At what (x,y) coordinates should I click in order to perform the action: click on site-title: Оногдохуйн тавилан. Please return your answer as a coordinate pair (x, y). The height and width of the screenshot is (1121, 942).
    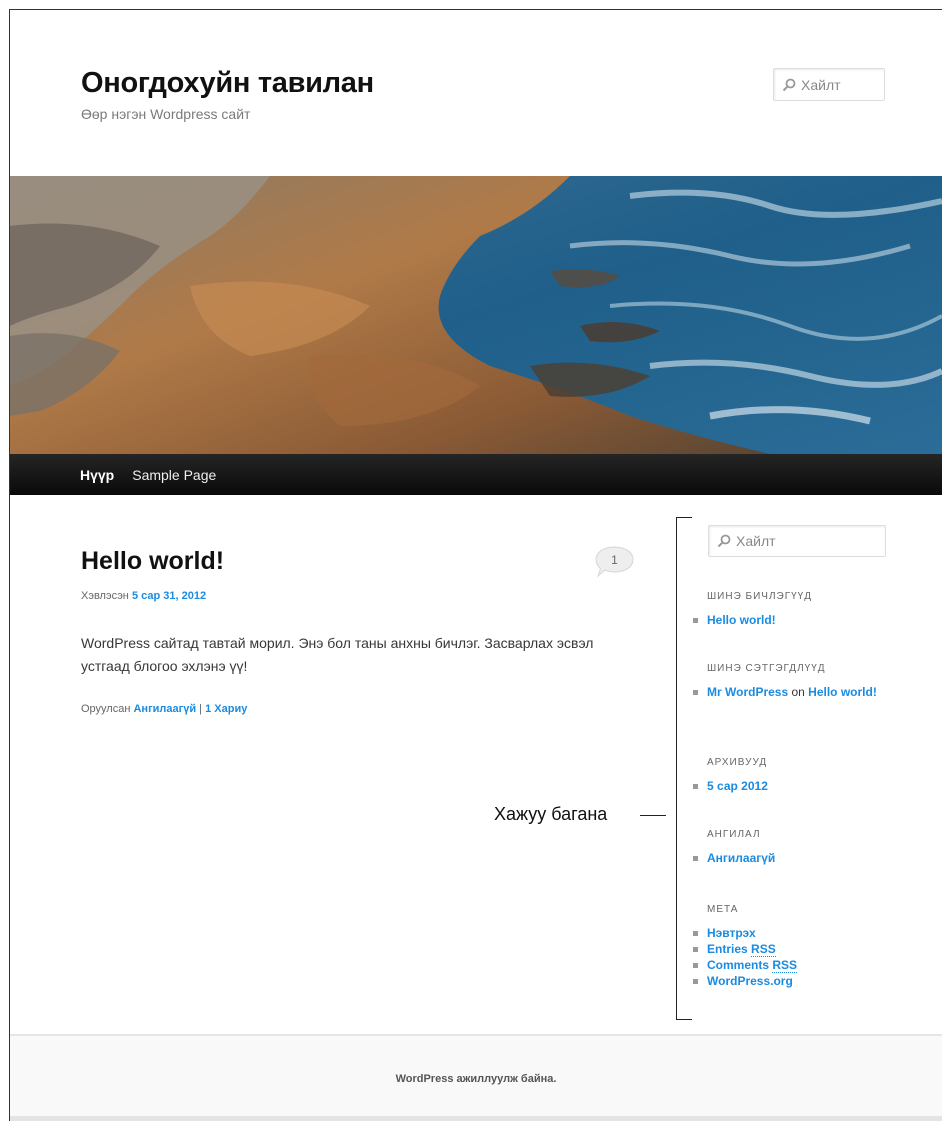
    Looking at the image, I should click on (227, 83).